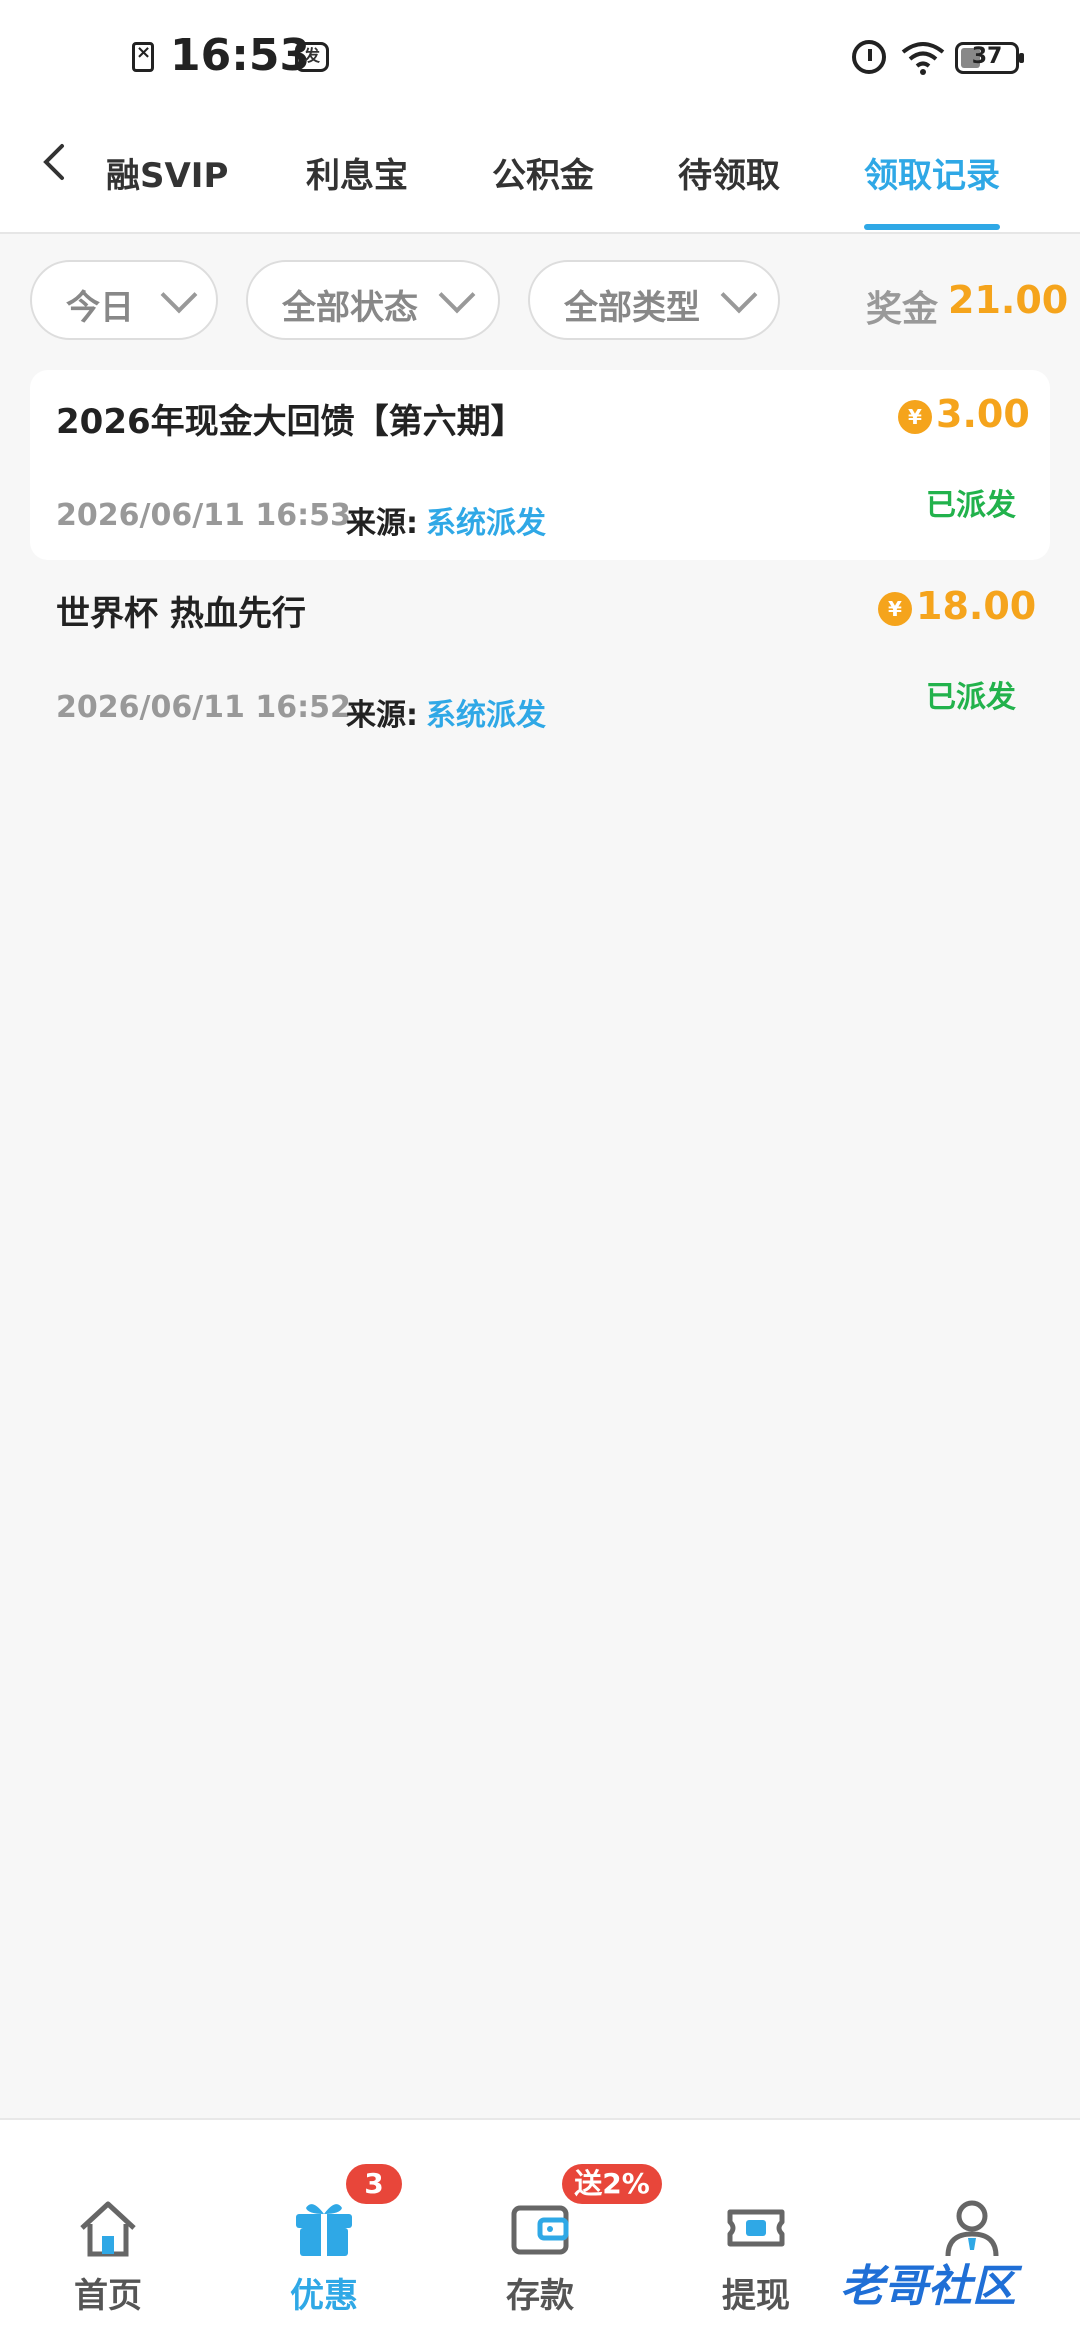  Describe the element at coordinates (540, 2296) in the screenshot. I see `nav-deposit-label: 存款` at that location.